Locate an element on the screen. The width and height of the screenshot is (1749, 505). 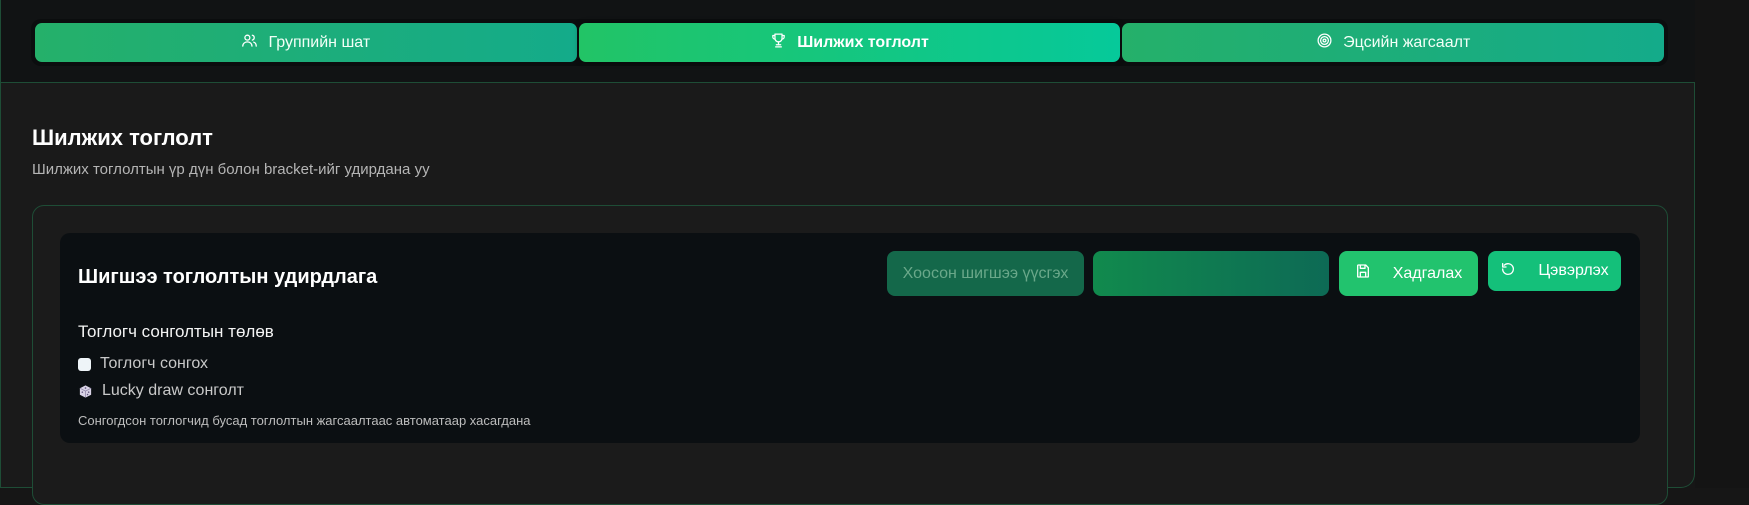
tab-final-ranking: Эцсийн жагсаалт is located at coordinates (1393, 42).